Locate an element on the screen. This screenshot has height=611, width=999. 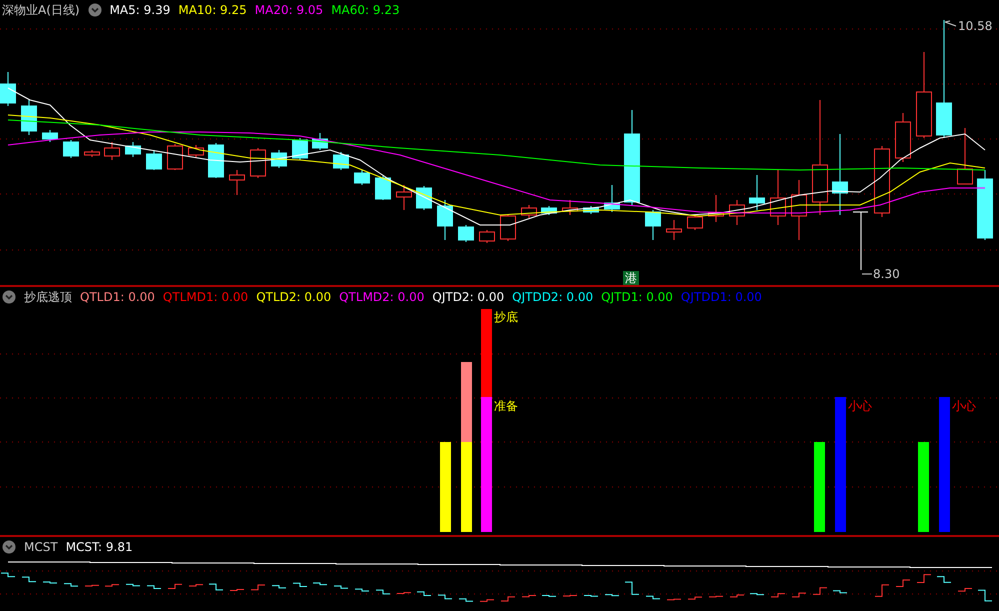
indicator-value: QTLD1: 0.00 is located at coordinates (117, 297).